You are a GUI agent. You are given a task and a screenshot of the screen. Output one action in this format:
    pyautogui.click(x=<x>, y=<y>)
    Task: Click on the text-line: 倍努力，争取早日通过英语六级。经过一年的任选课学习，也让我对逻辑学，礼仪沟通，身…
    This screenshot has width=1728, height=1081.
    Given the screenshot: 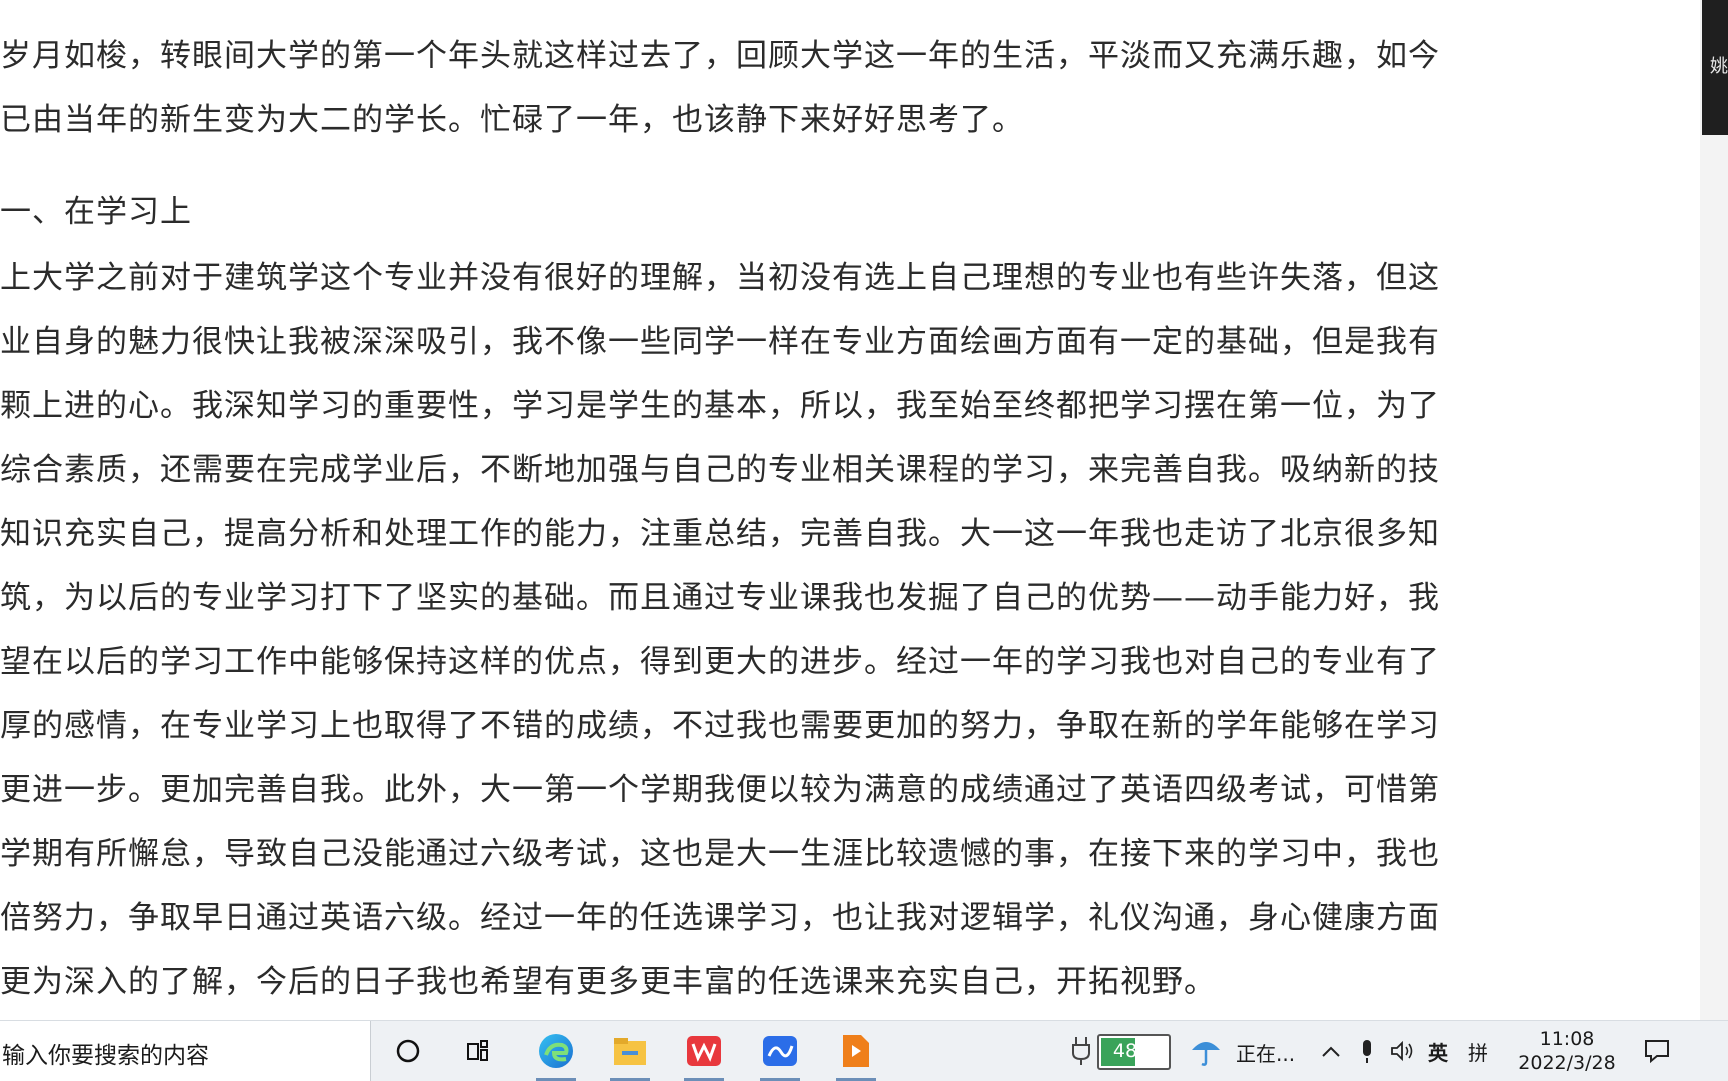 What is the action you would take?
    pyautogui.click(x=720, y=918)
    